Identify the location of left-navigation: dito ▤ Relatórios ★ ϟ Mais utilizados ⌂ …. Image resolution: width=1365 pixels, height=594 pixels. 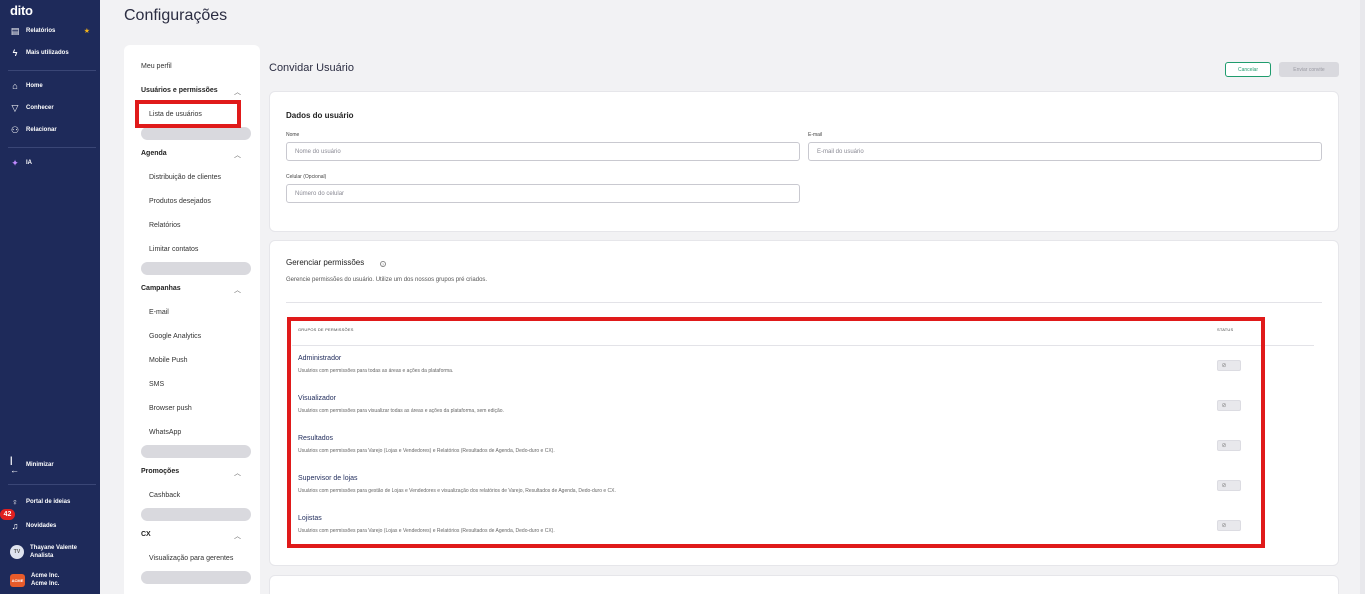
(50, 297).